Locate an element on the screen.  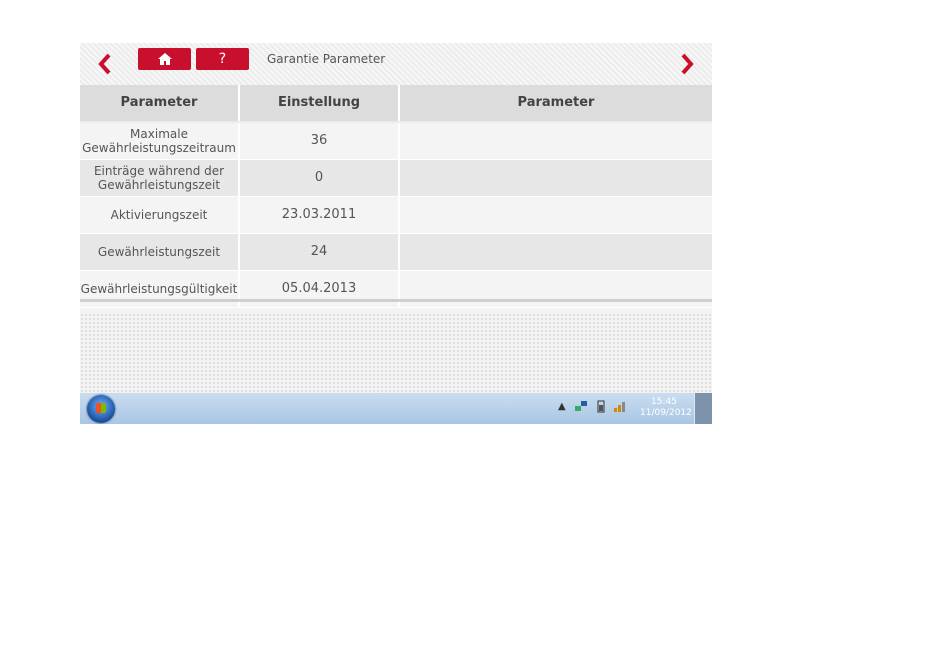
start-button is located at coordinates (101, 409).